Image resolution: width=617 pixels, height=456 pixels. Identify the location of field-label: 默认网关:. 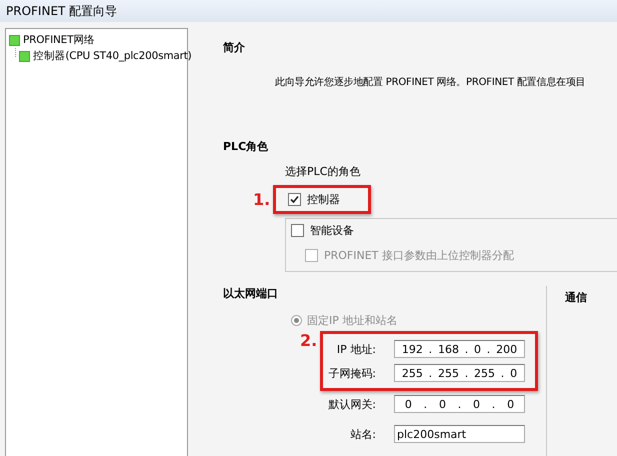
(351, 404).